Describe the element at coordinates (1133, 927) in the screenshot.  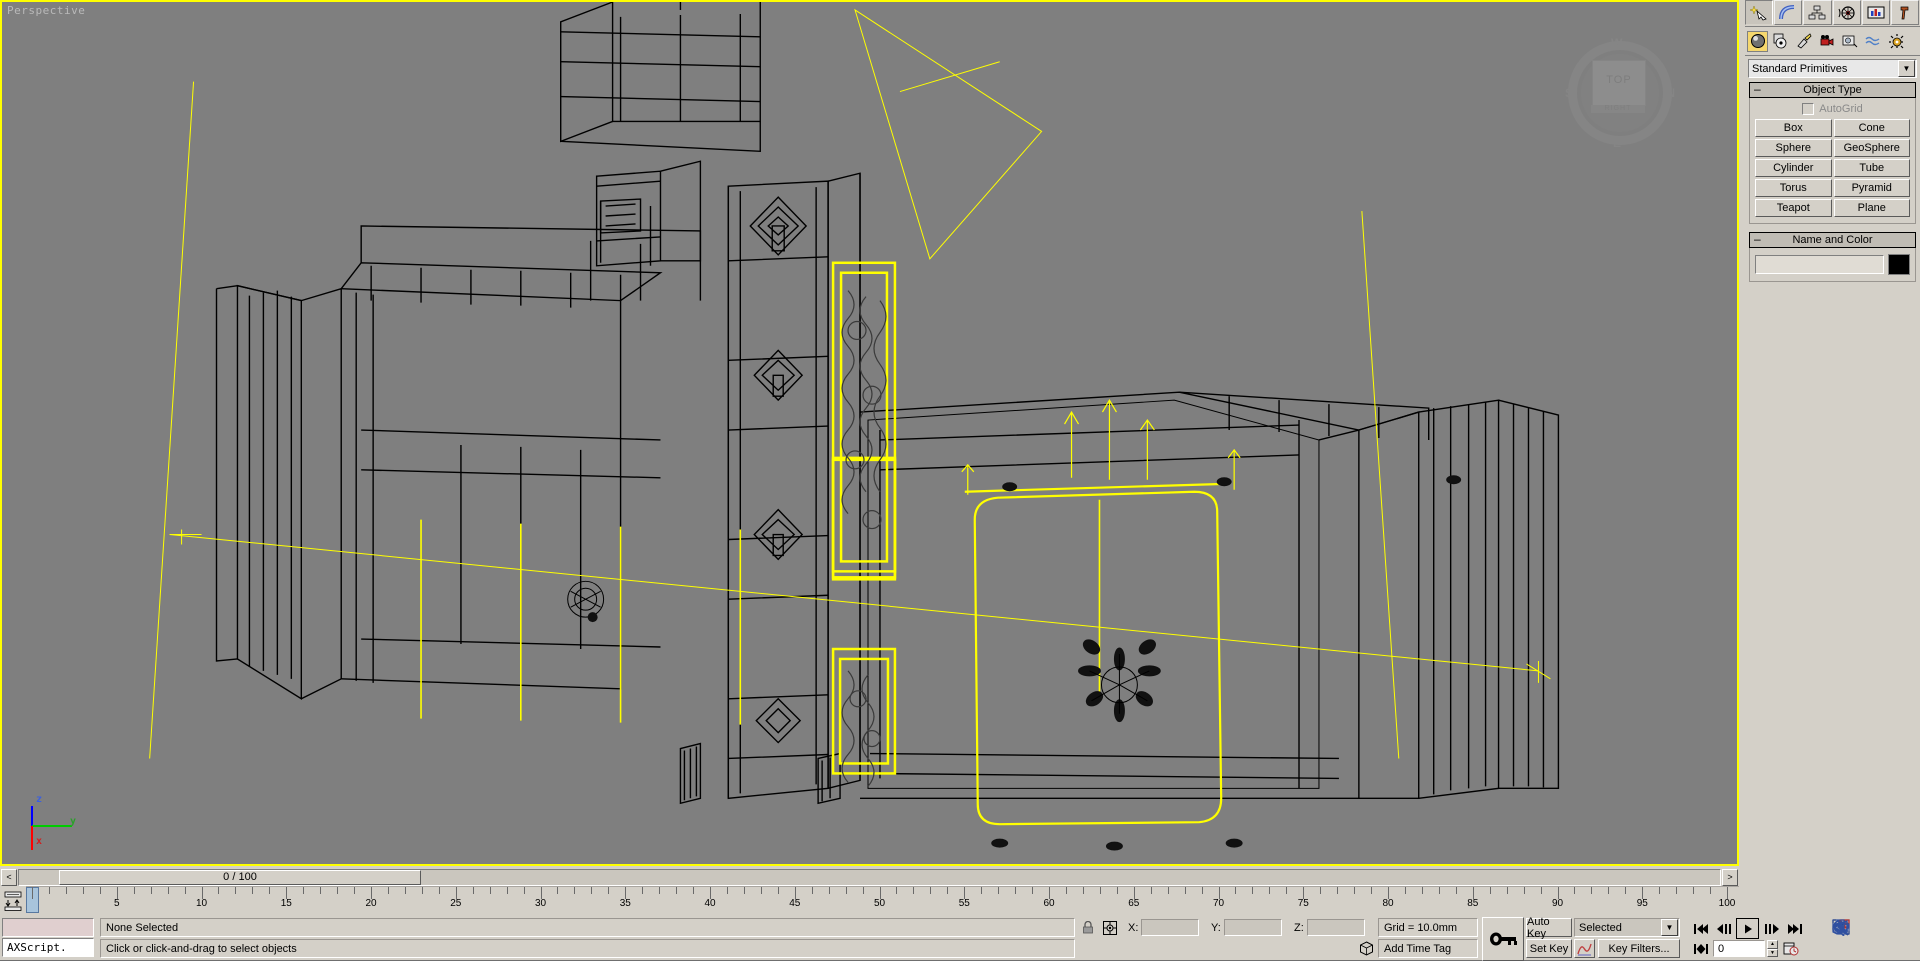
I see `x-label: X:` at that location.